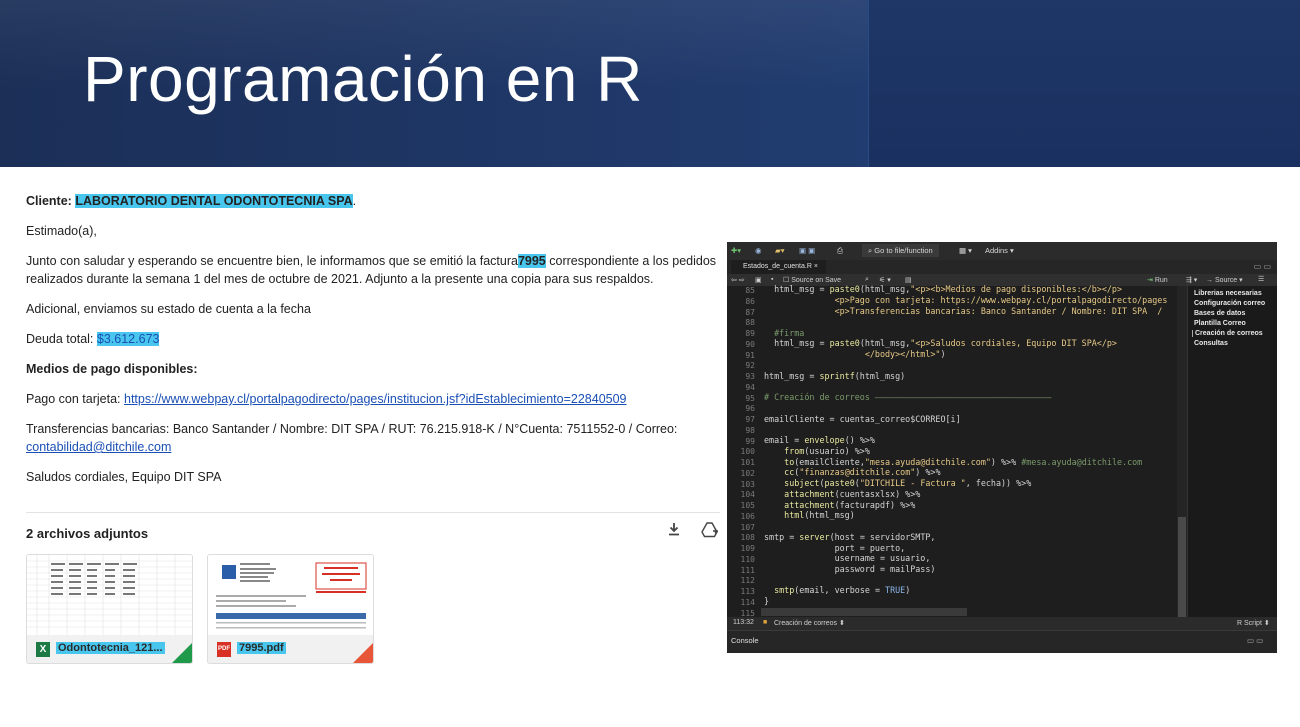  I want to click on source-button: → Source ▾, so click(1224, 280).